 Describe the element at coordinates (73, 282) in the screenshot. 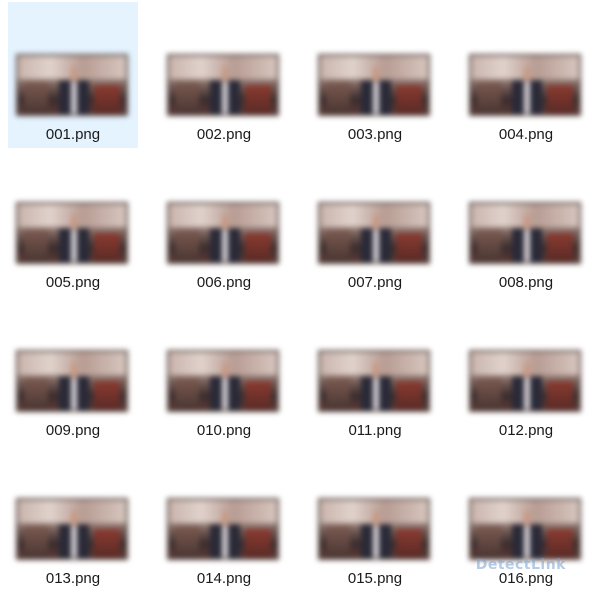

I see `file-name-label: 005.png` at that location.